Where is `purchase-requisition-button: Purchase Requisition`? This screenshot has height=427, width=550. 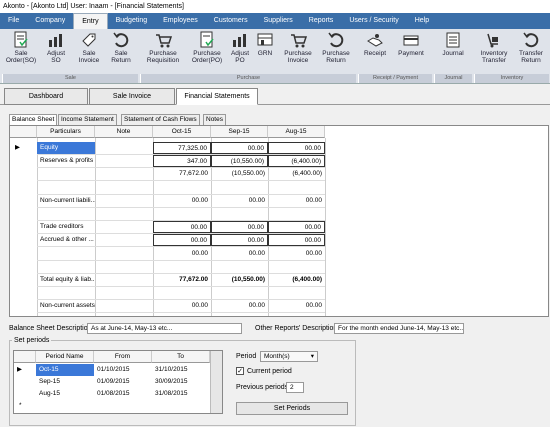 purchase-requisition-button: Purchase Requisition is located at coordinates (163, 52).